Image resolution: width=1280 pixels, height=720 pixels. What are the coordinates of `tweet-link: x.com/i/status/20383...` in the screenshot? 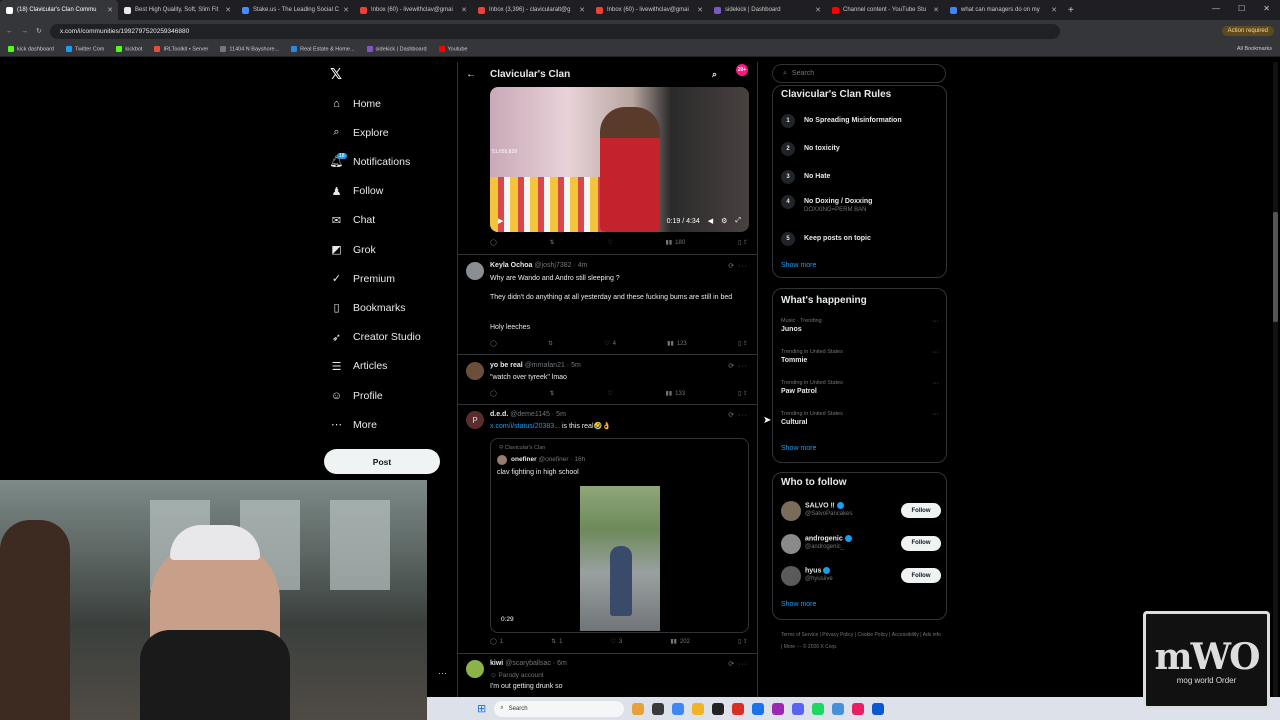 It's located at (525, 426).